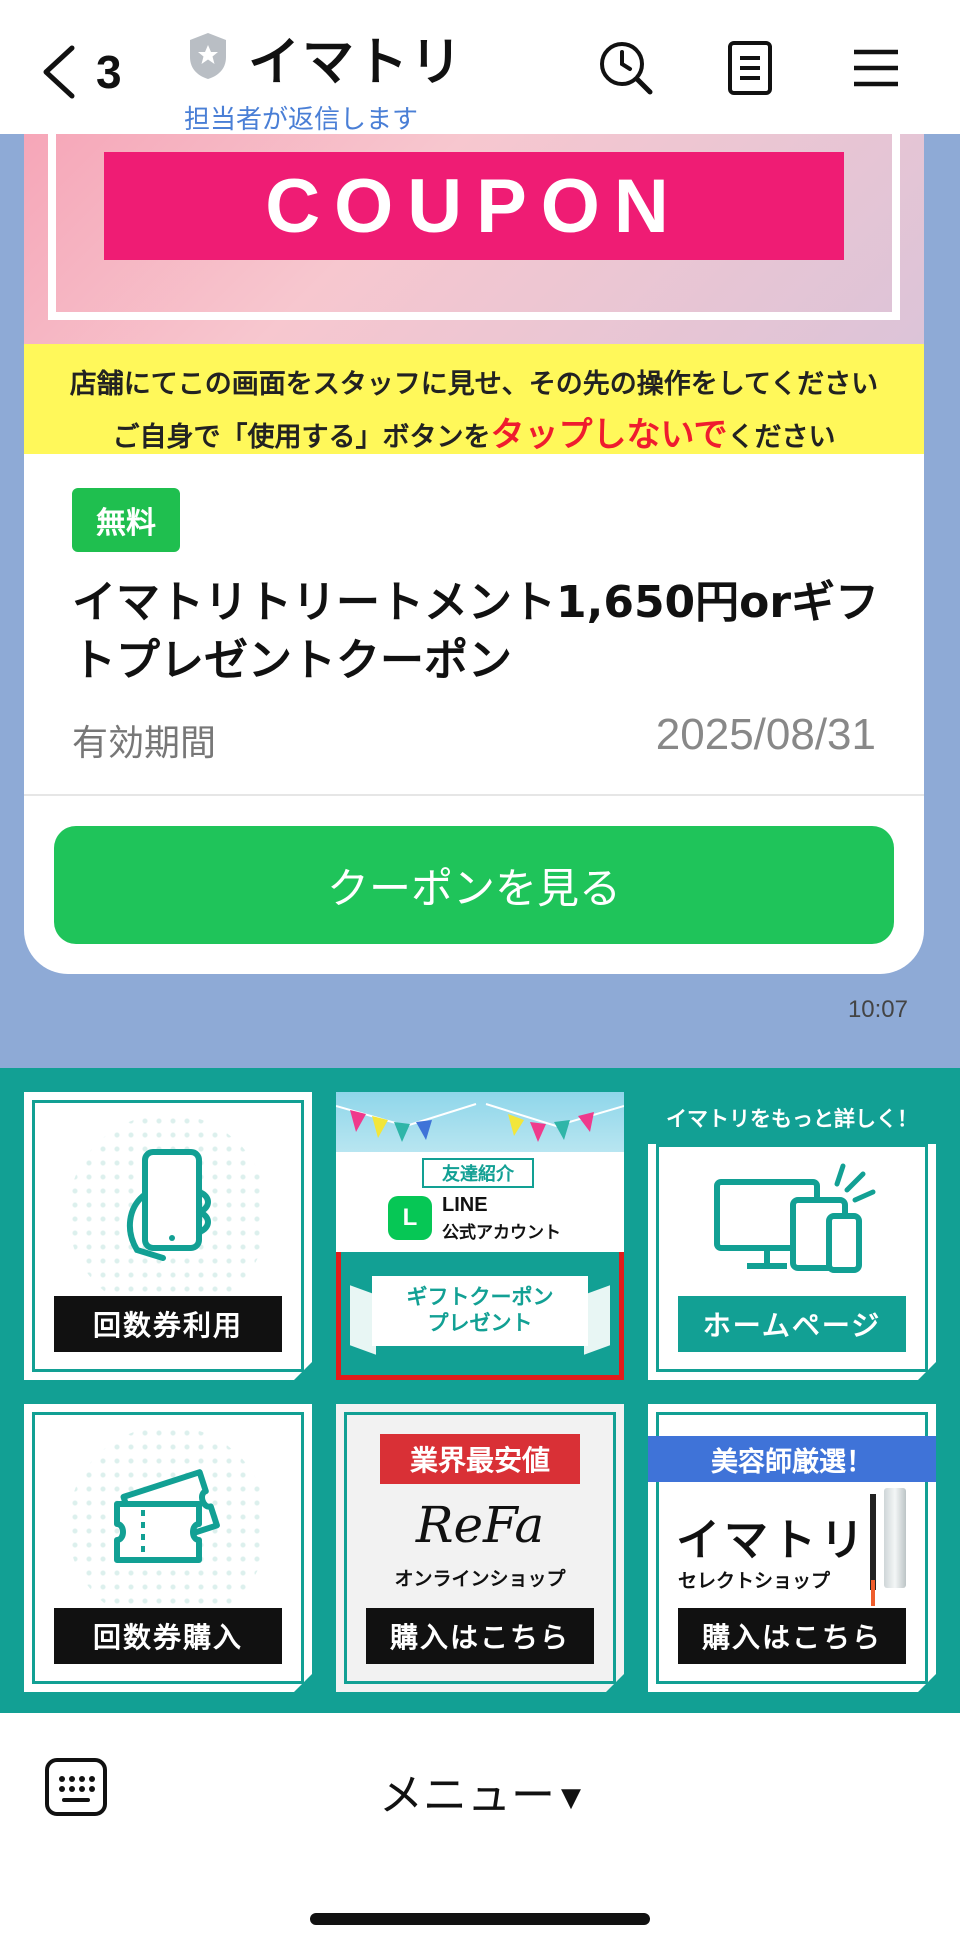  What do you see at coordinates (208, 58) in the screenshot?
I see `shield-star-icon` at bounding box center [208, 58].